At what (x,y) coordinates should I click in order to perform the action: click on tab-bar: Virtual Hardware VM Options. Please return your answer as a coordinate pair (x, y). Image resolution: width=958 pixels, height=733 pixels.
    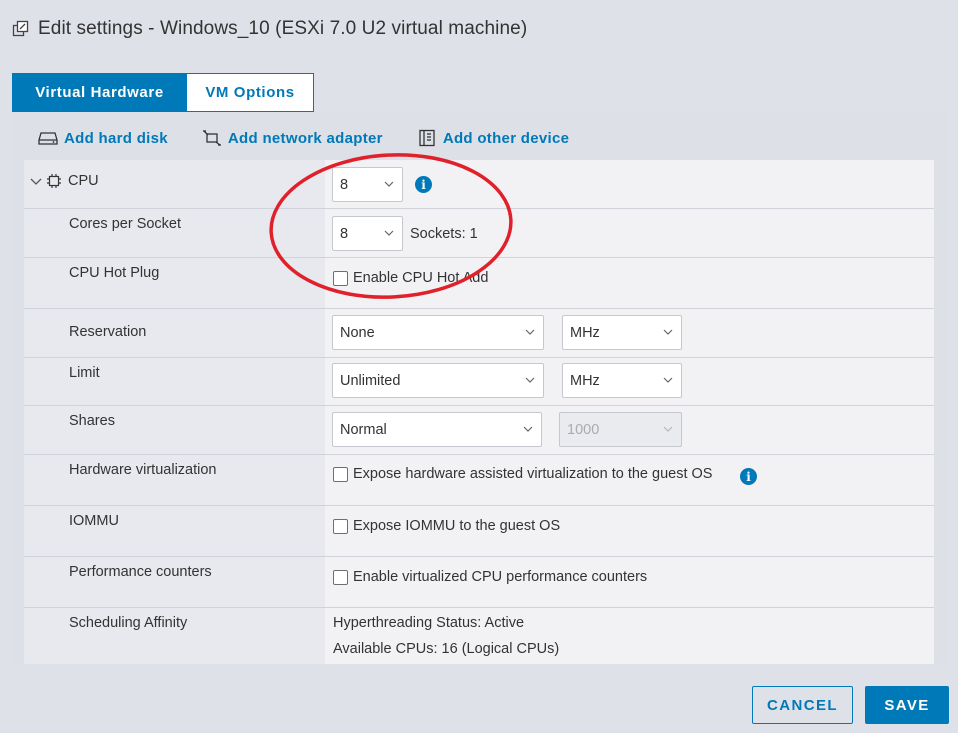
    Looking at the image, I should click on (163, 92).